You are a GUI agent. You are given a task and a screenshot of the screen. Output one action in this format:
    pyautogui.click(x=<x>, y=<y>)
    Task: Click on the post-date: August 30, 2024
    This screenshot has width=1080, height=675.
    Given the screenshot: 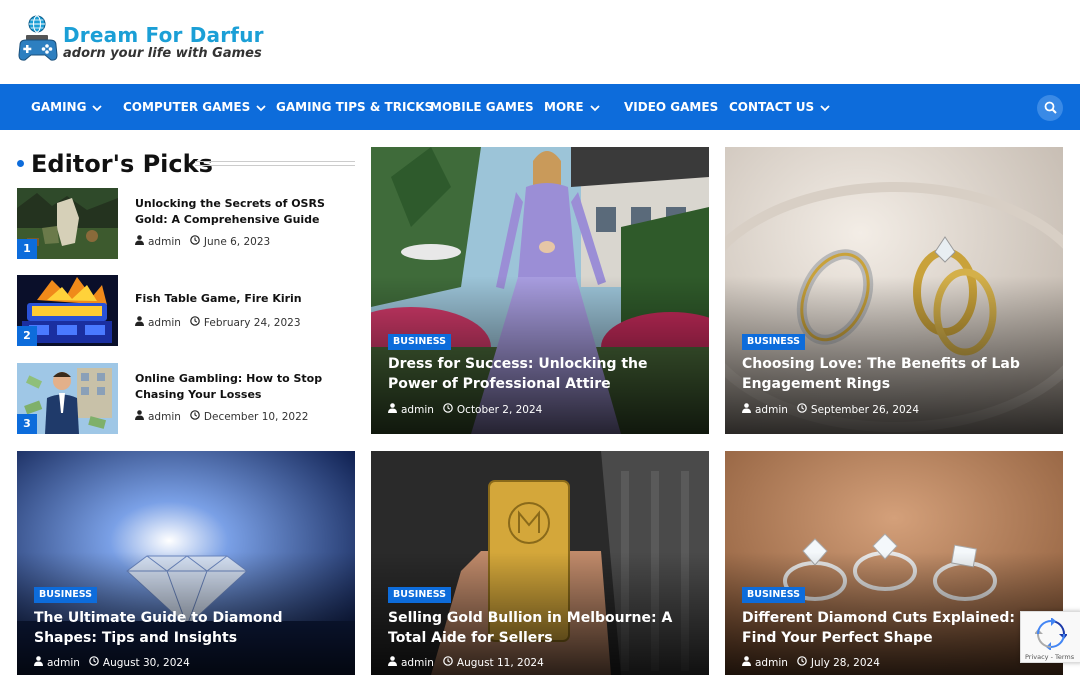 What is the action you would take?
    pyautogui.click(x=146, y=663)
    